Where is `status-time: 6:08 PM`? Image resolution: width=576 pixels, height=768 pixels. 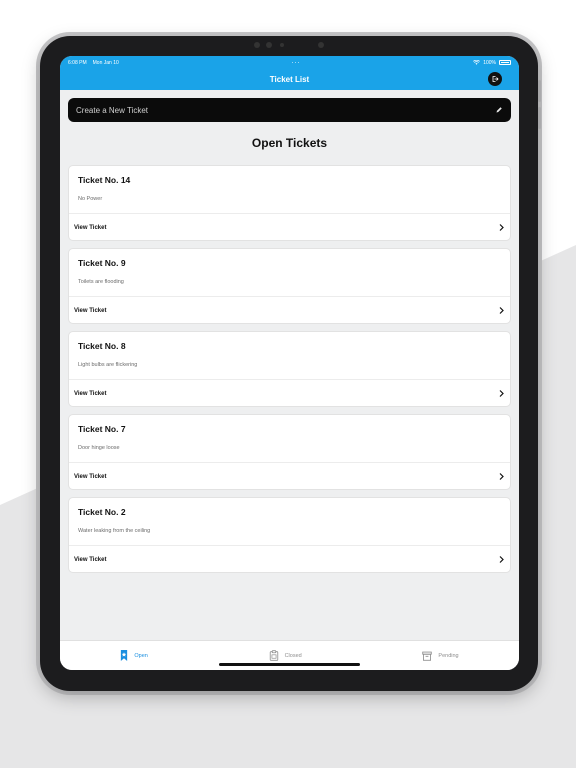 status-time: 6:08 PM is located at coordinates (77, 62).